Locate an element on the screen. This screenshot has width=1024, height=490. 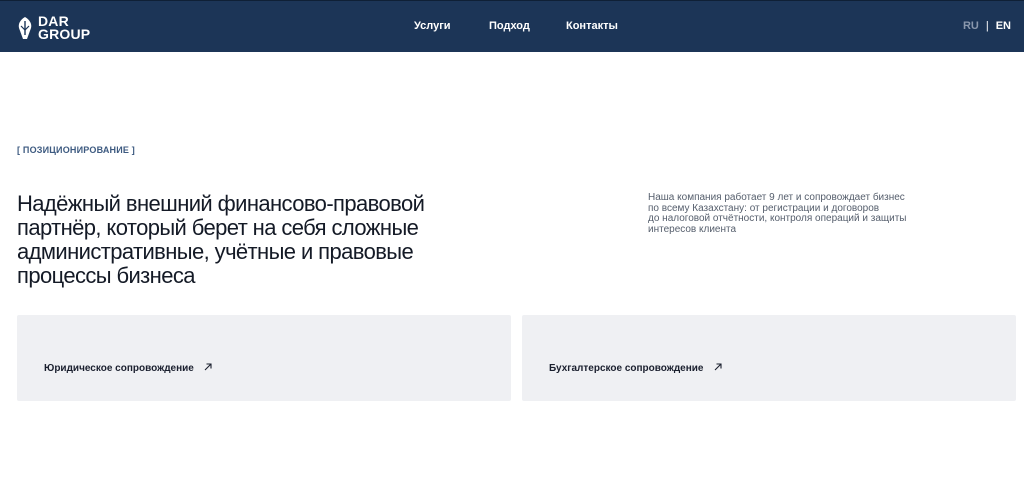
description-line: интересов клиента is located at coordinates (692, 229).